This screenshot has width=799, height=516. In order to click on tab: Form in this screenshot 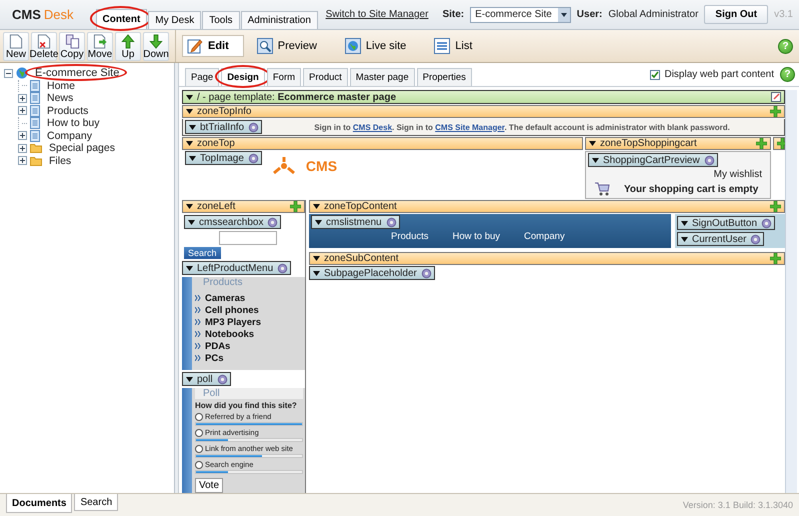, I will do `click(284, 77)`.